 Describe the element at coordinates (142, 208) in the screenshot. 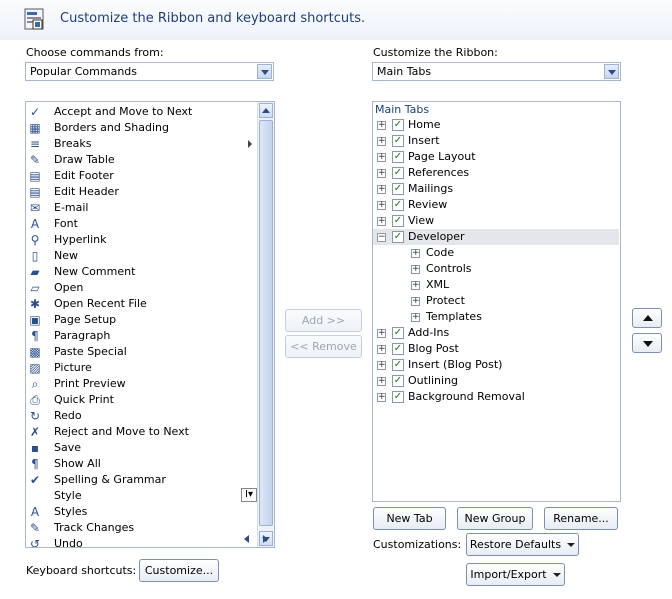

I see `list-item: ✉ E-mail` at that location.